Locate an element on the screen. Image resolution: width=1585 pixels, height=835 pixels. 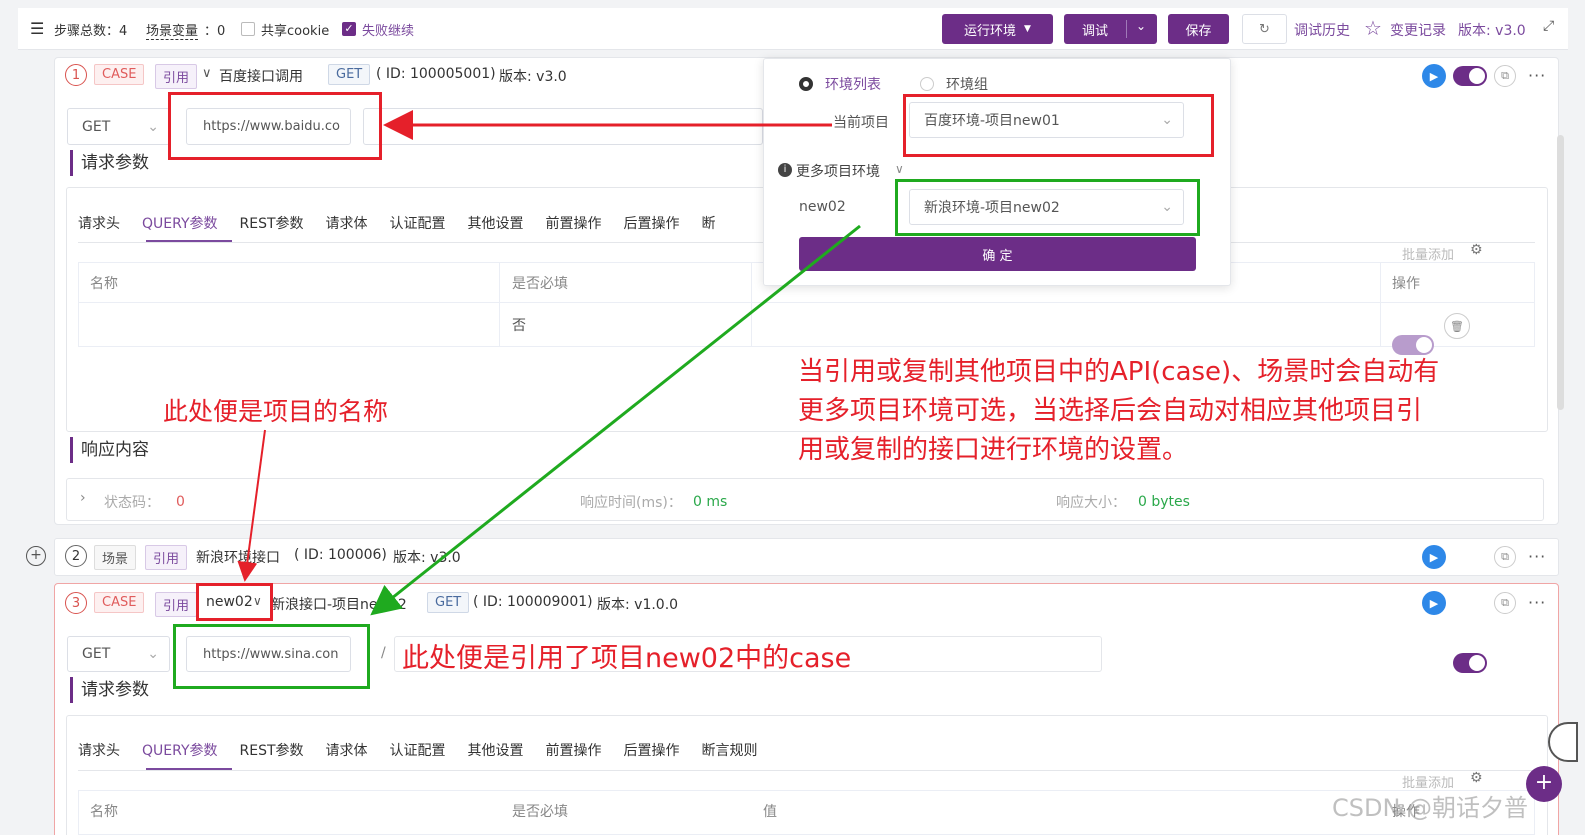
annotation-line-3: 用或复制的接口进行环境的设置。 is located at coordinates (993, 450).